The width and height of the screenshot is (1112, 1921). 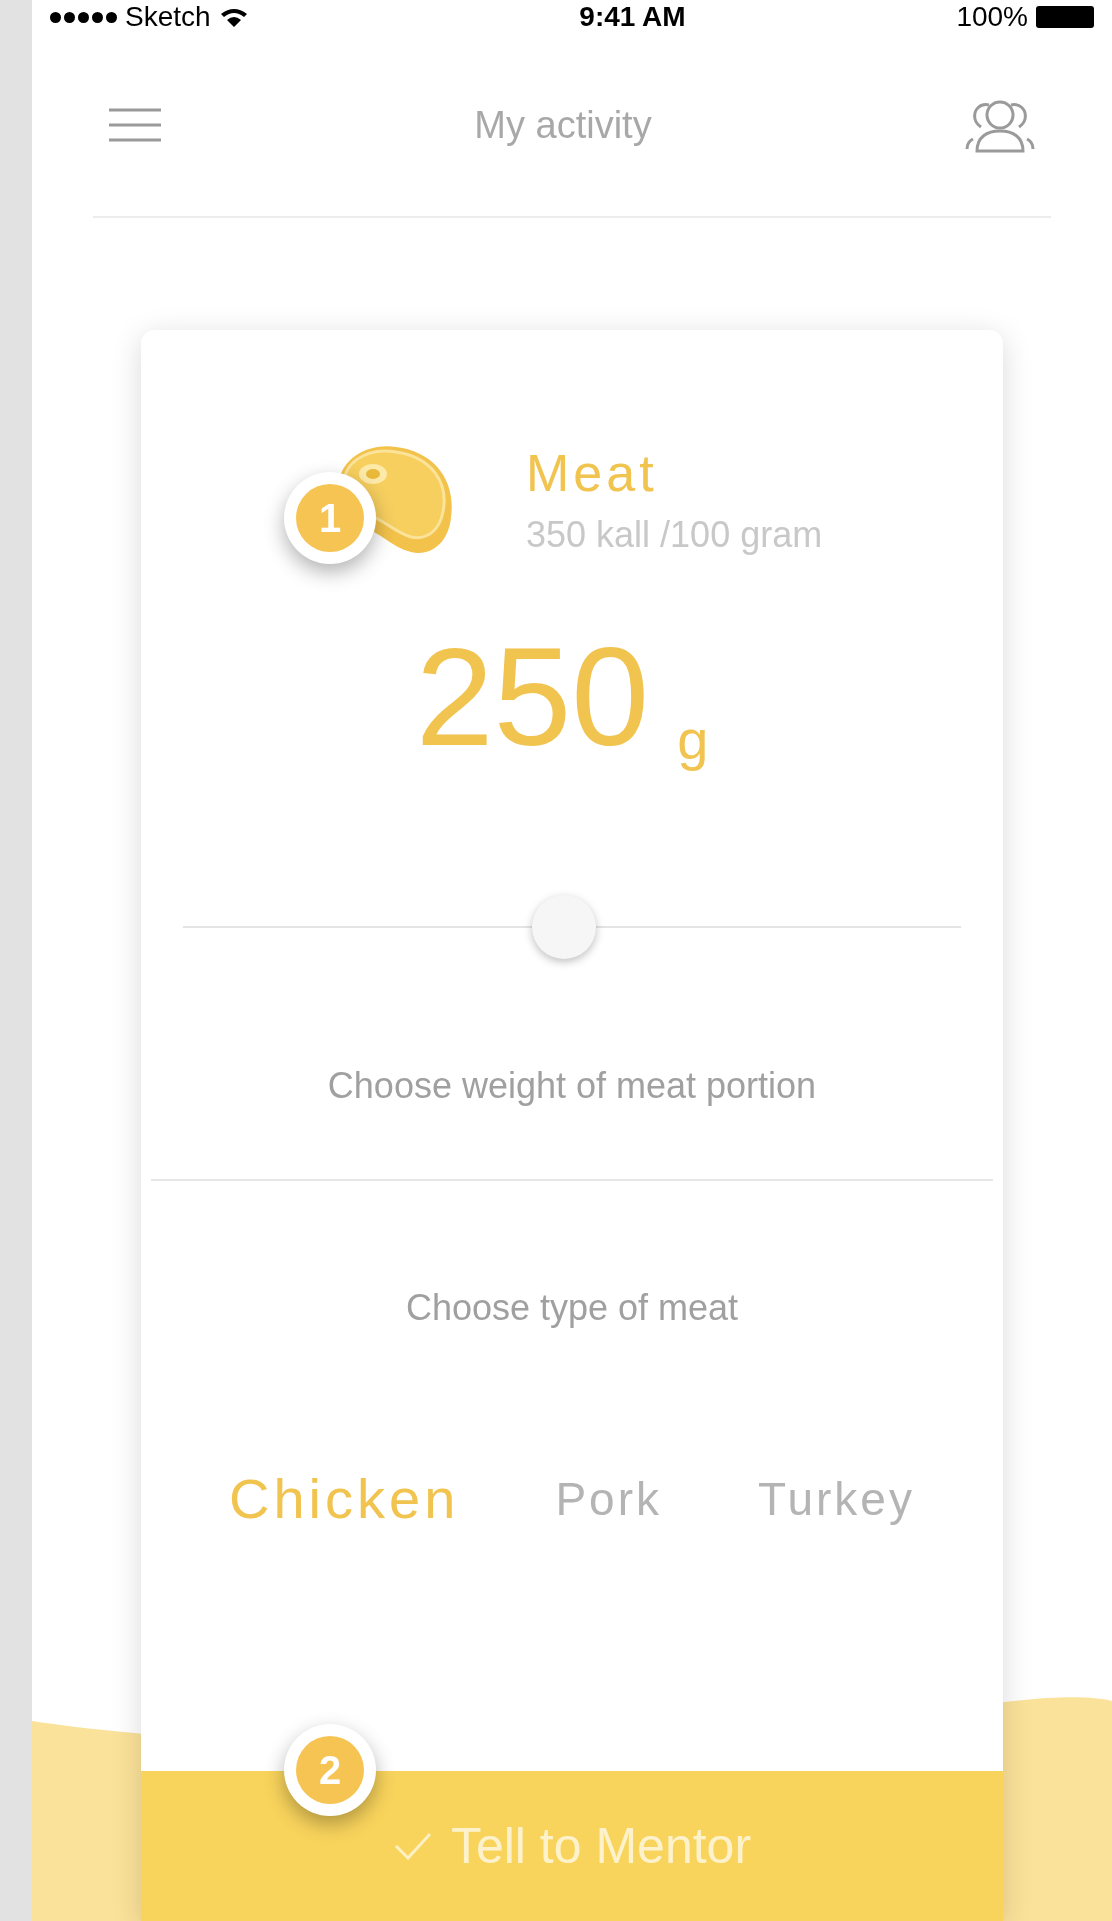 I want to click on meat-type-option: Pork, so click(x=608, y=1499).